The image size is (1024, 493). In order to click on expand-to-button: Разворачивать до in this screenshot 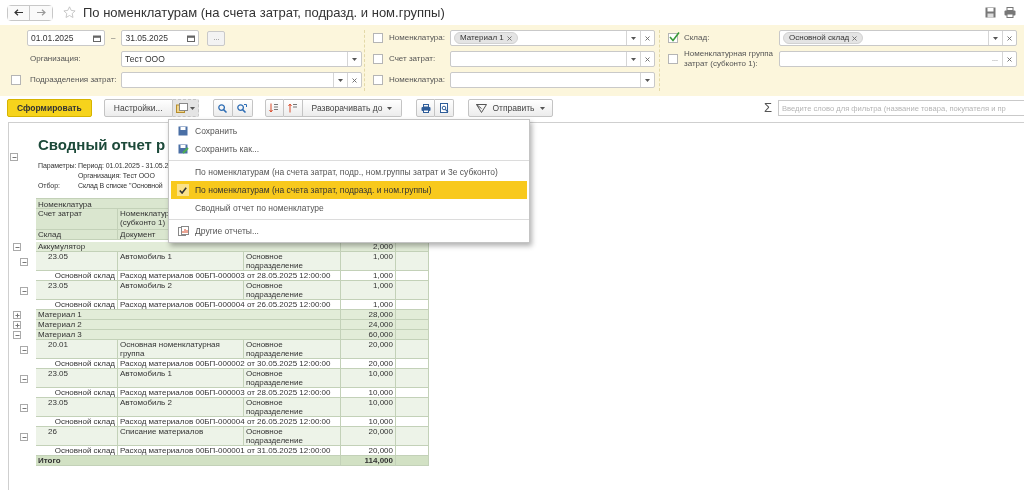, I will do `click(352, 108)`.